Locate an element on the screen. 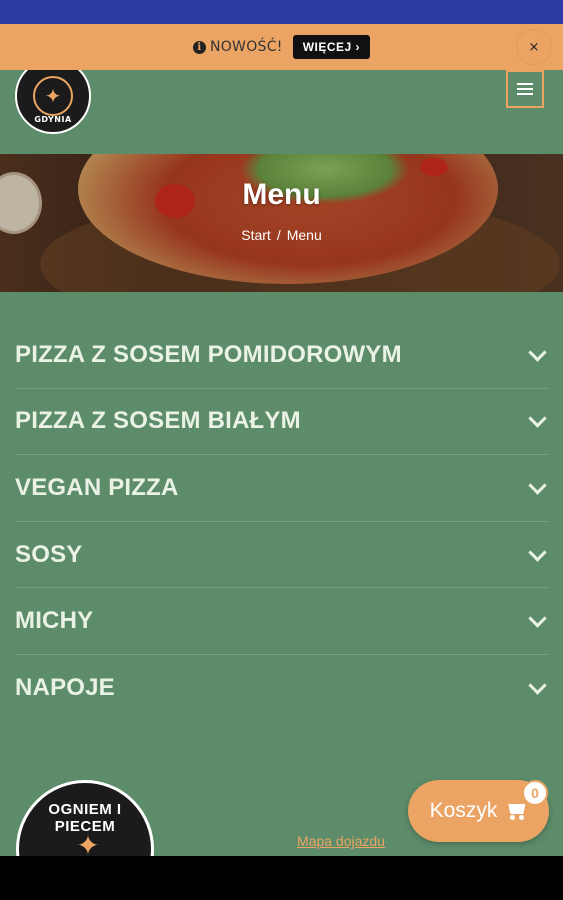 This screenshot has height=900, width=563. promo-notice-bar: i NOWOŚĆ! WIĘCEJ › × is located at coordinates (281, 47).